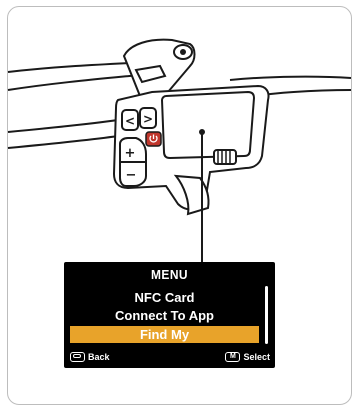  I want to click on m-key-icon: M, so click(233, 357).